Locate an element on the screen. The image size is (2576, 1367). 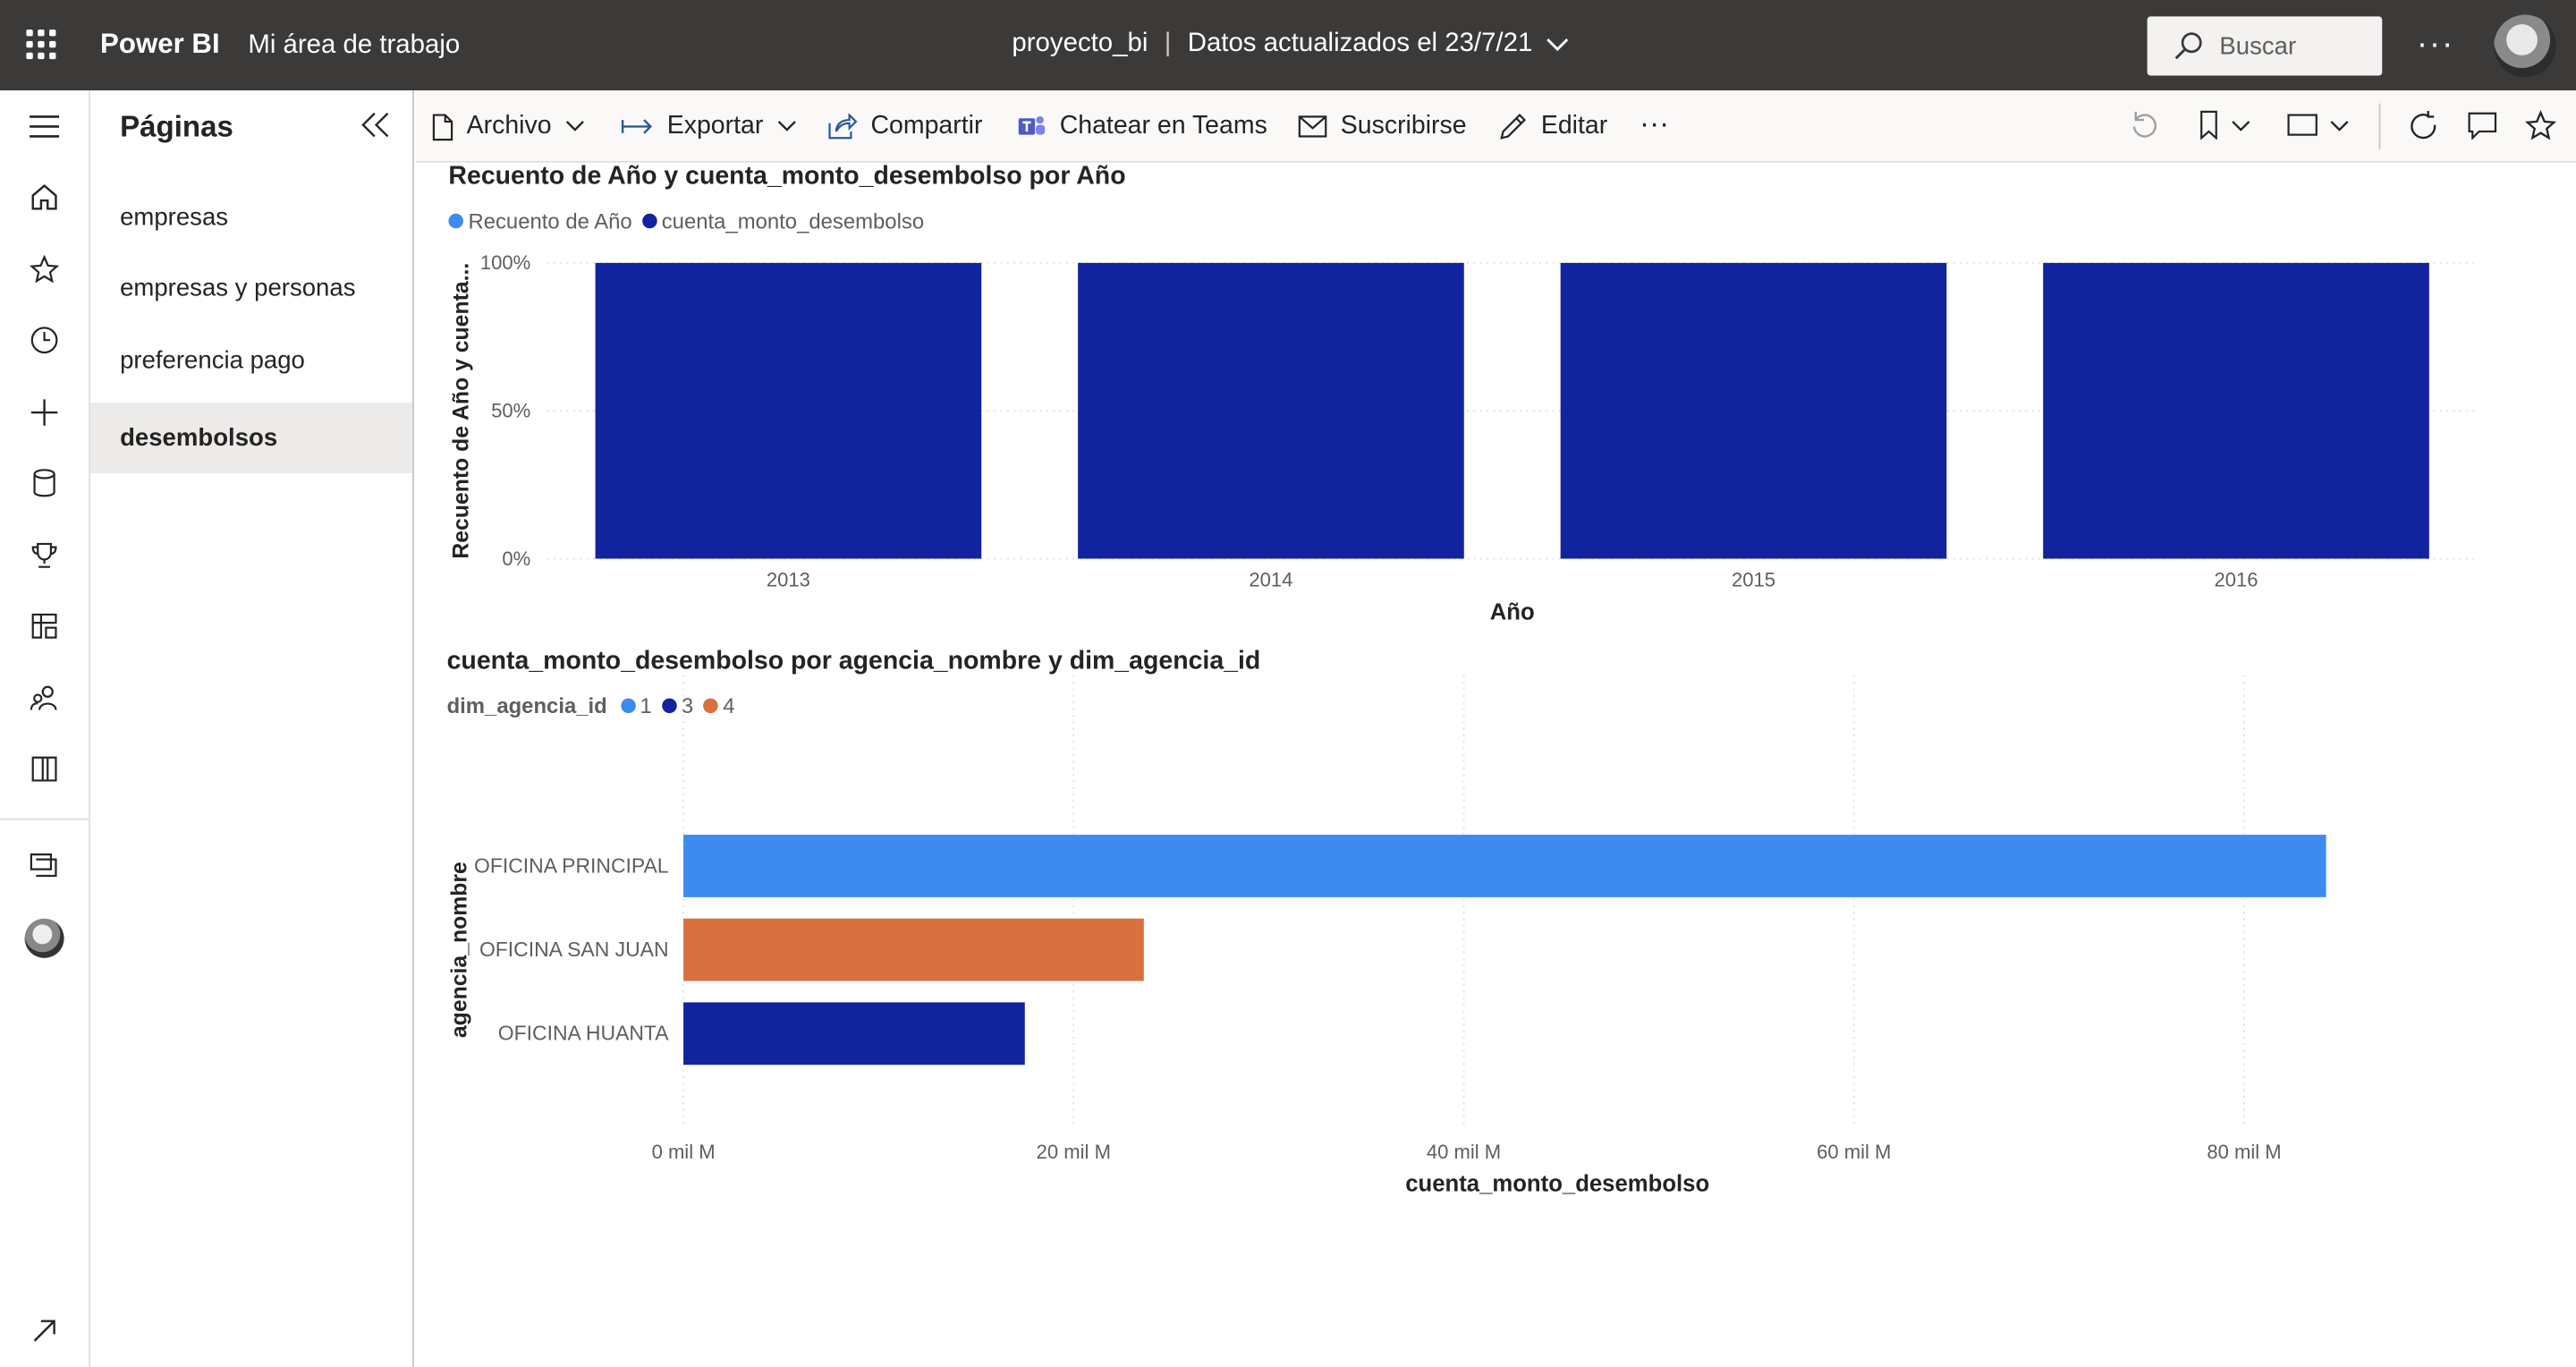
goals-trophy-icon is located at coordinates (44, 555).